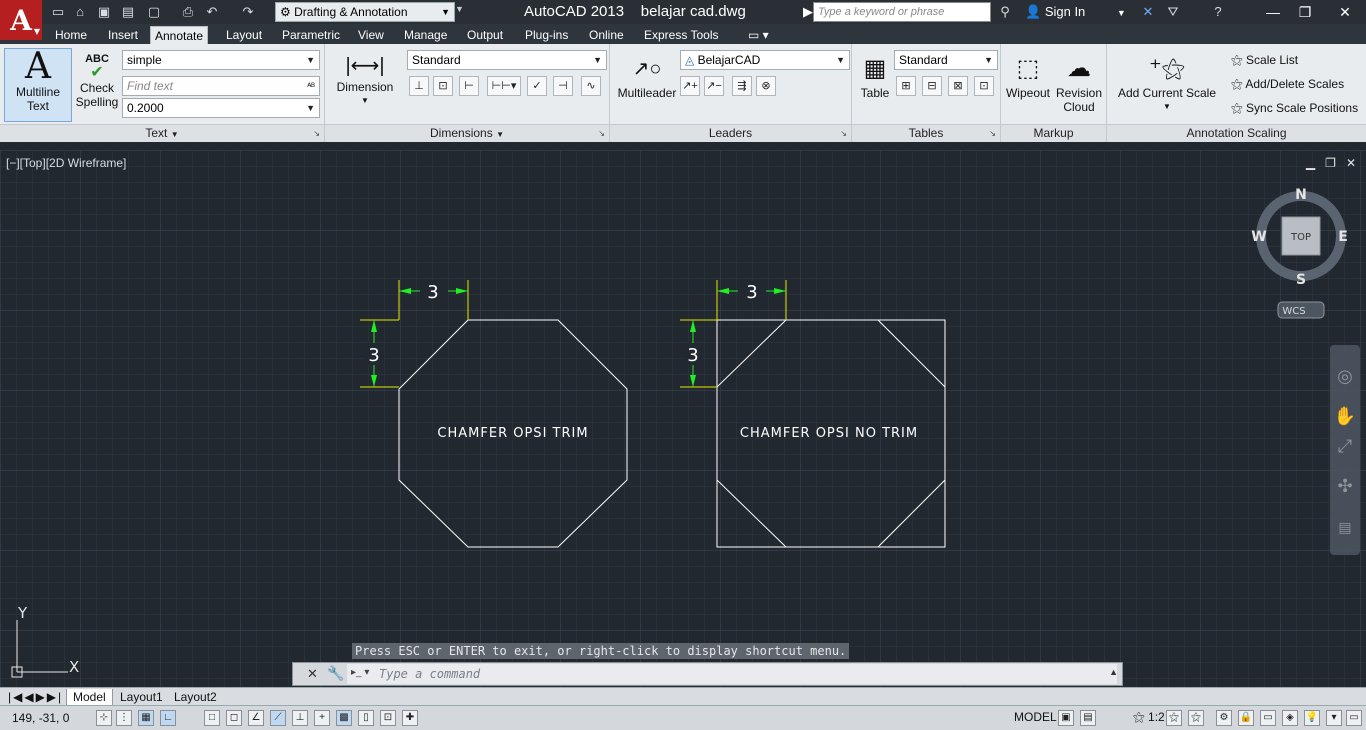 This screenshot has height=730, width=1366. I want to click on exchange-icon: ✕, so click(1148, 12).